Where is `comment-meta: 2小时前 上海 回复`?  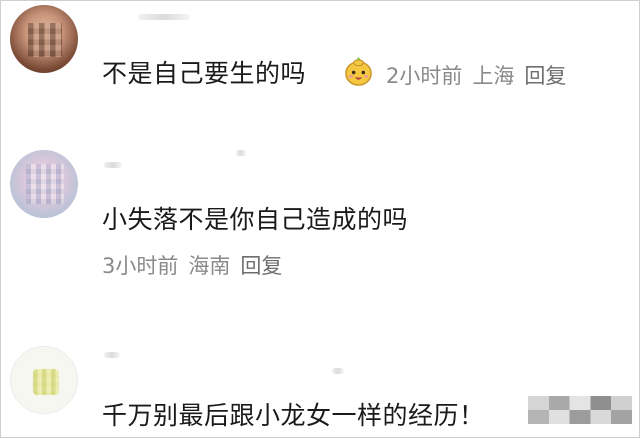
comment-meta: 2小时前 上海 回复 is located at coordinates (481, 75).